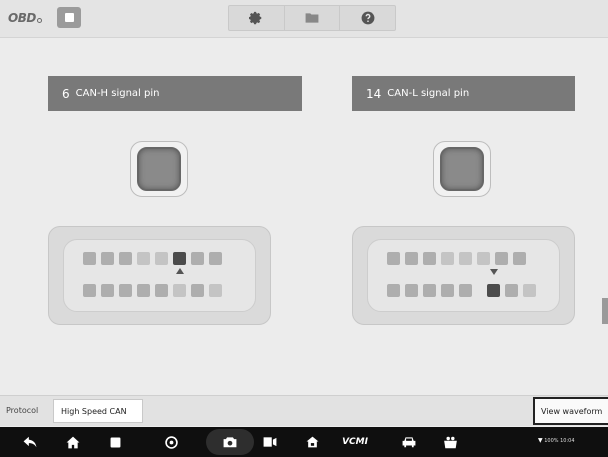  I want to click on top-bar: OBD, so click(304, 19).